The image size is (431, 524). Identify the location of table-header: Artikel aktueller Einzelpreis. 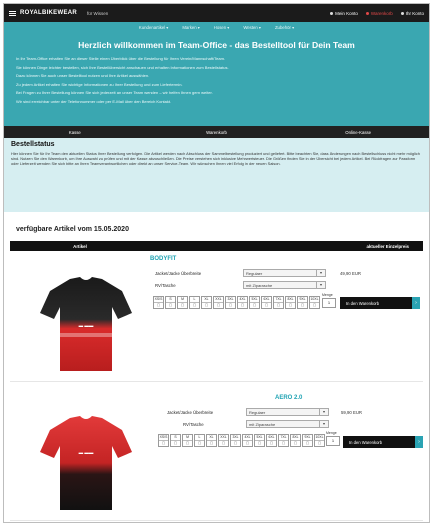
(216, 246).